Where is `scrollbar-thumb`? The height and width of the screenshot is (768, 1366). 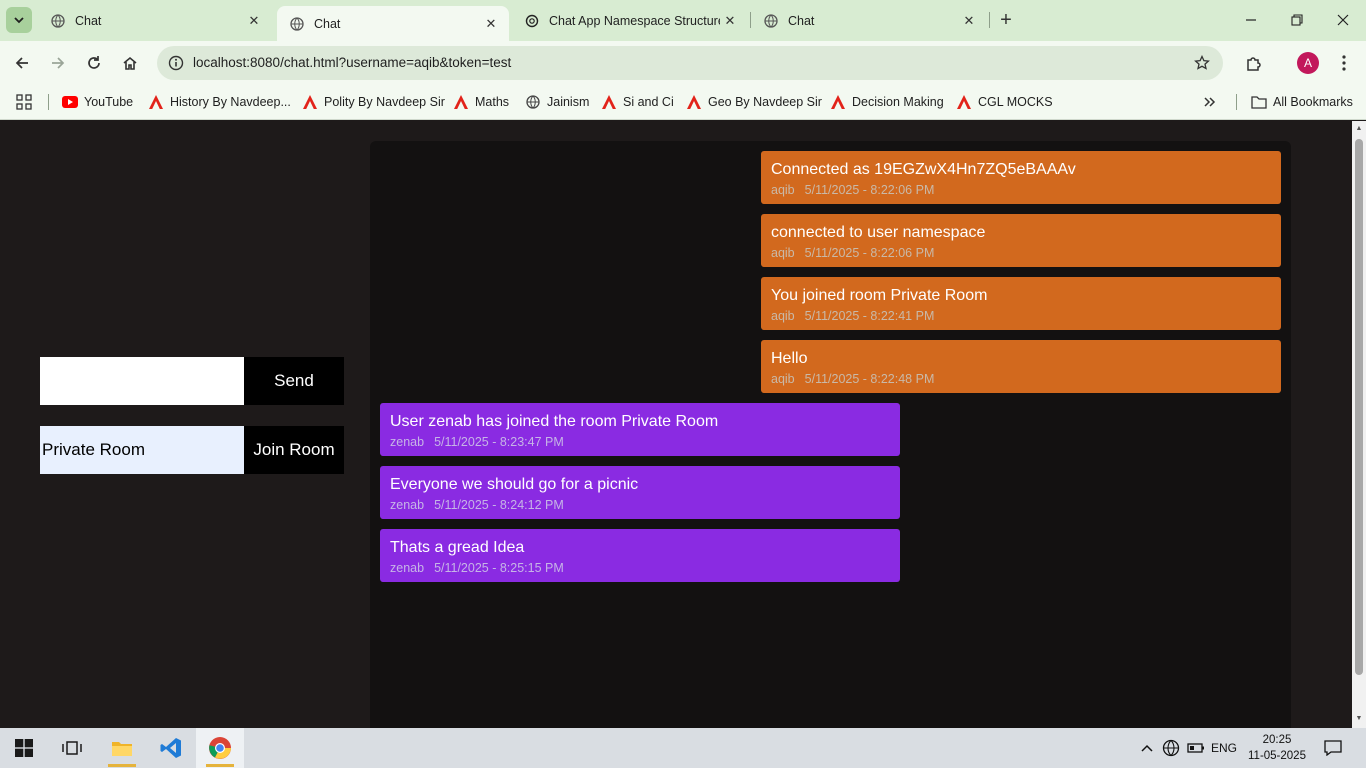 scrollbar-thumb is located at coordinates (1359, 407).